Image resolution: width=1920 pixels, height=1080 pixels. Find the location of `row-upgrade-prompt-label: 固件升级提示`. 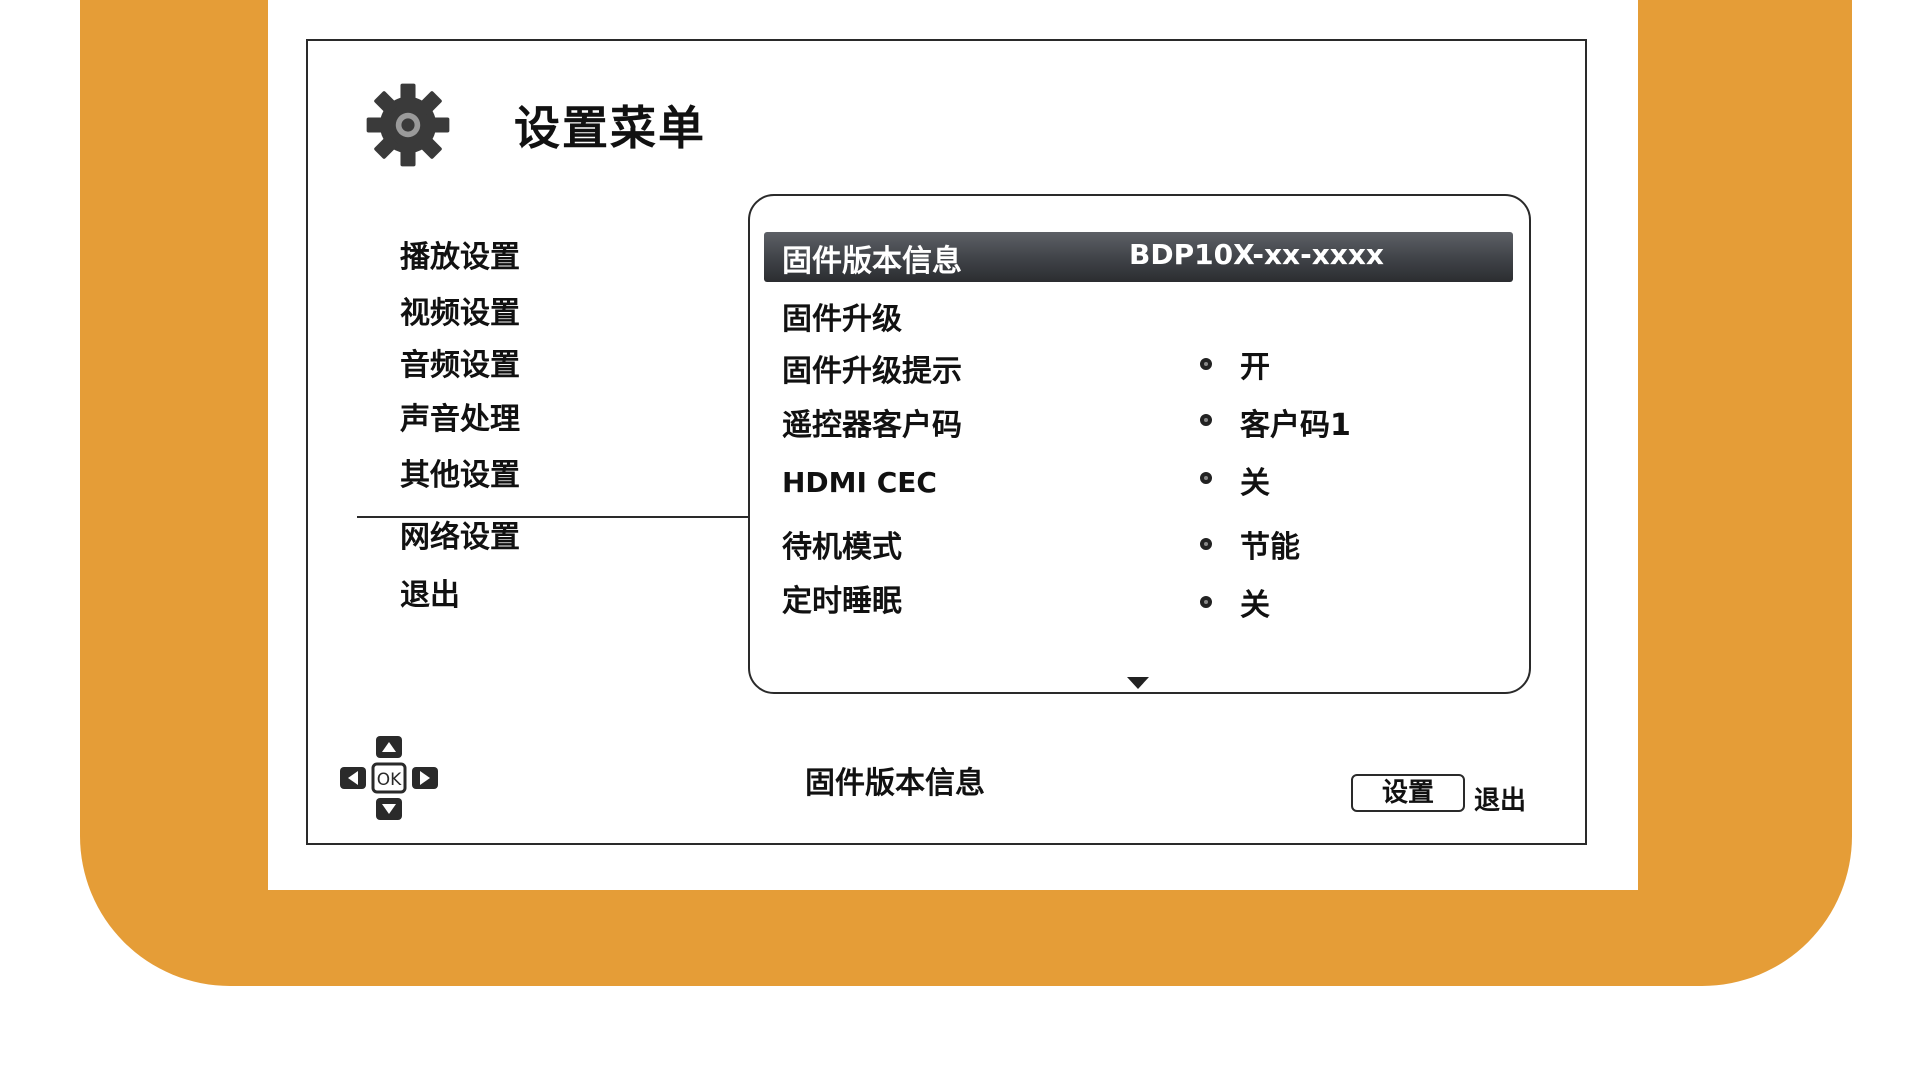

row-upgrade-prompt-label: 固件升级提示 is located at coordinates (872, 368).